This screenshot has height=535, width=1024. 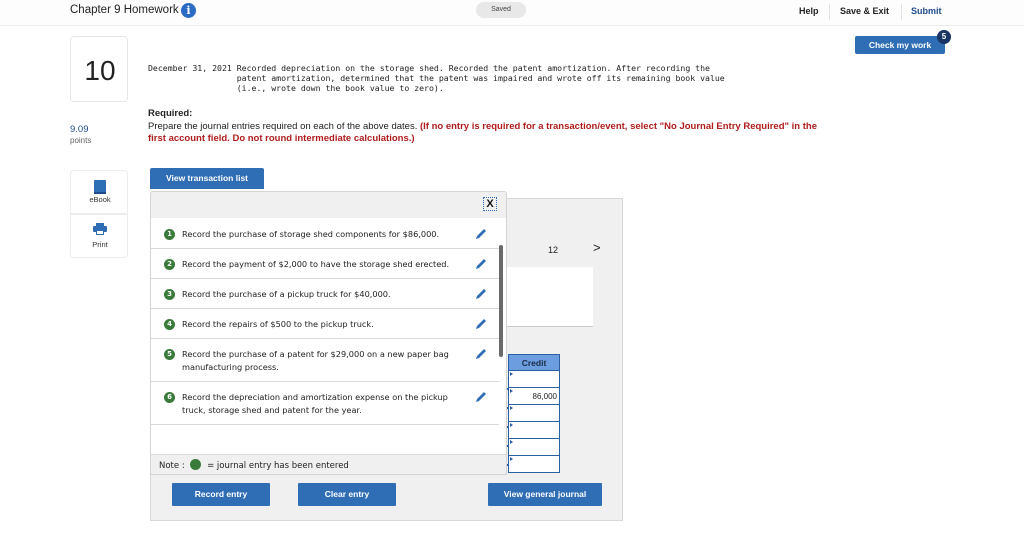 What do you see at coordinates (501, 301) in the screenshot?
I see `scrollbar` at bounding box center [501, 301].